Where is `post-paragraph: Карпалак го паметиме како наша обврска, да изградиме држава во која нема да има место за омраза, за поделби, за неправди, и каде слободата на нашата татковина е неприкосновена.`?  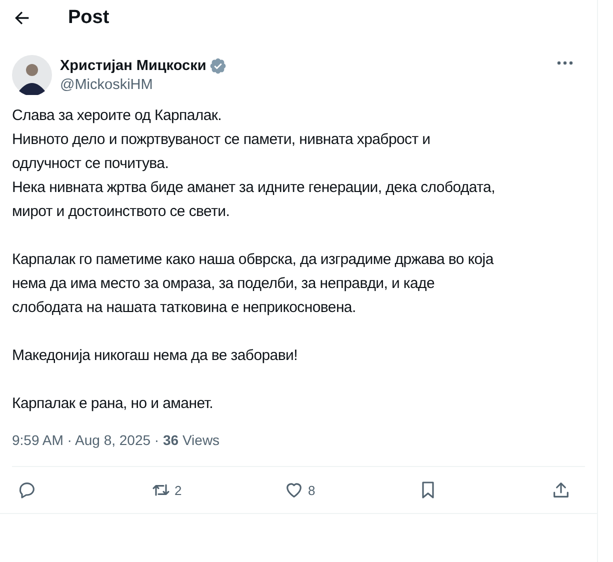 post-paragraph: Карпалак го паметиме како наша обврска, да изградиме држава во која нема да има место за омраза, за поделби, за неправди, и каде слободата на нашата татковина е неприкосновена. is located at coordinates (253, 284).